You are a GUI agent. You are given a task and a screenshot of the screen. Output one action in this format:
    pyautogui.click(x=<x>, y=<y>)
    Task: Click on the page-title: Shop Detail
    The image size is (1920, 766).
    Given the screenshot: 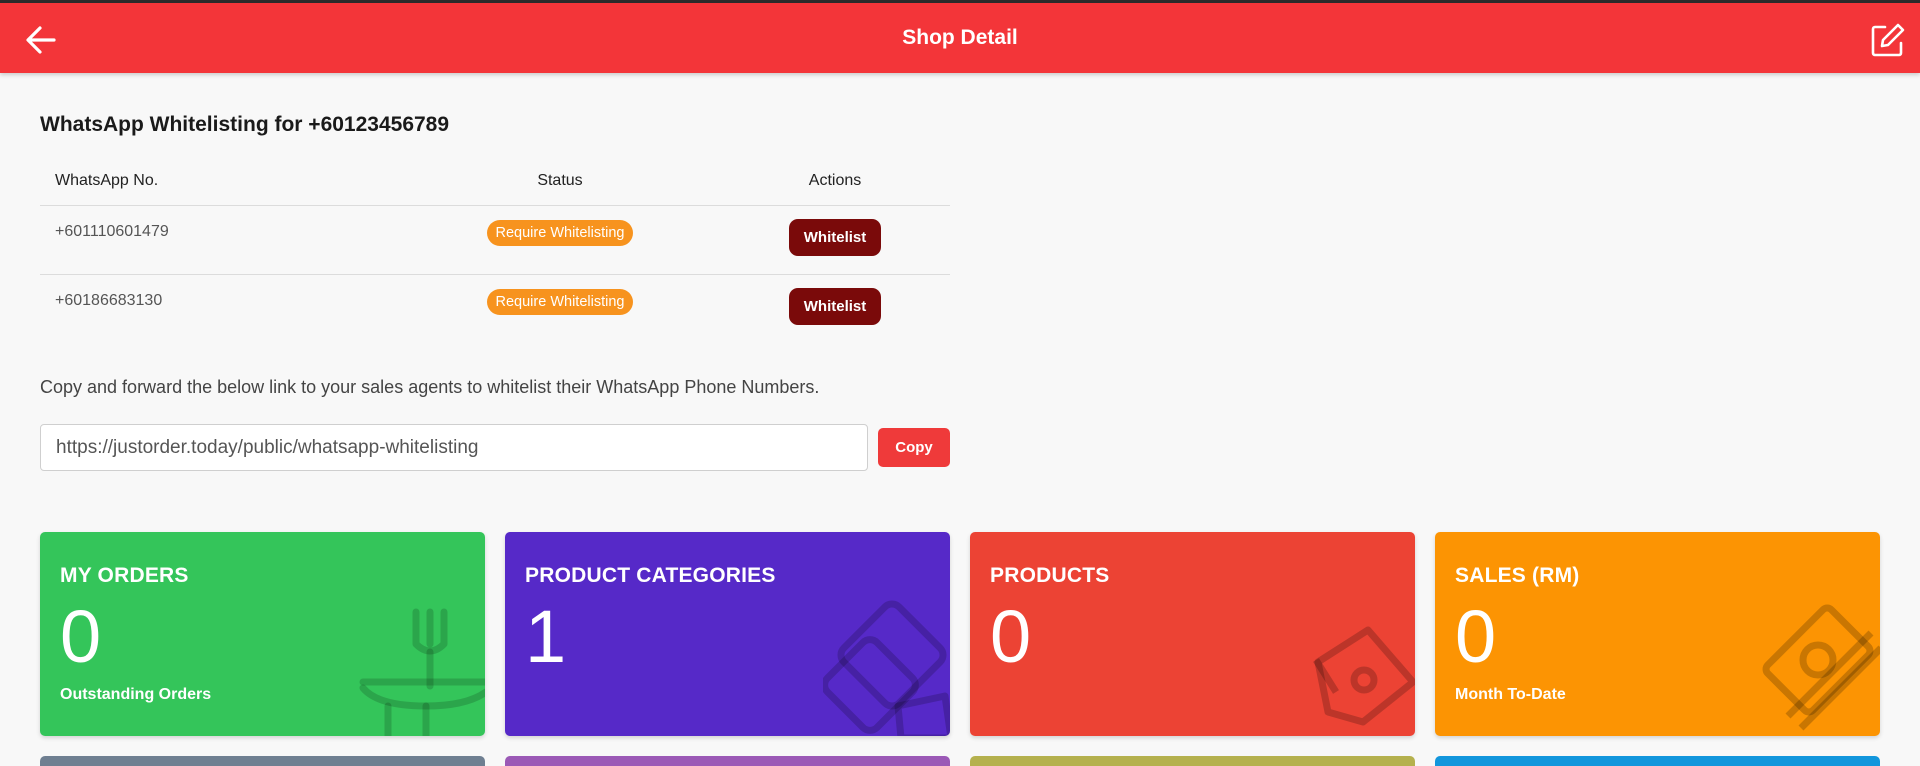 What is the action you would take?
    pyautogui.click(x=960, y=37)
    